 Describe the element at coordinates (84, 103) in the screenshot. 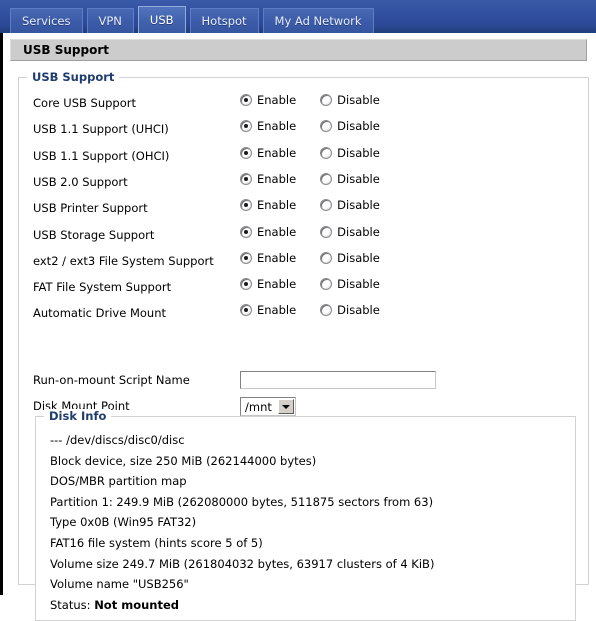

I see `setting-label: Core USB Support` at that location.